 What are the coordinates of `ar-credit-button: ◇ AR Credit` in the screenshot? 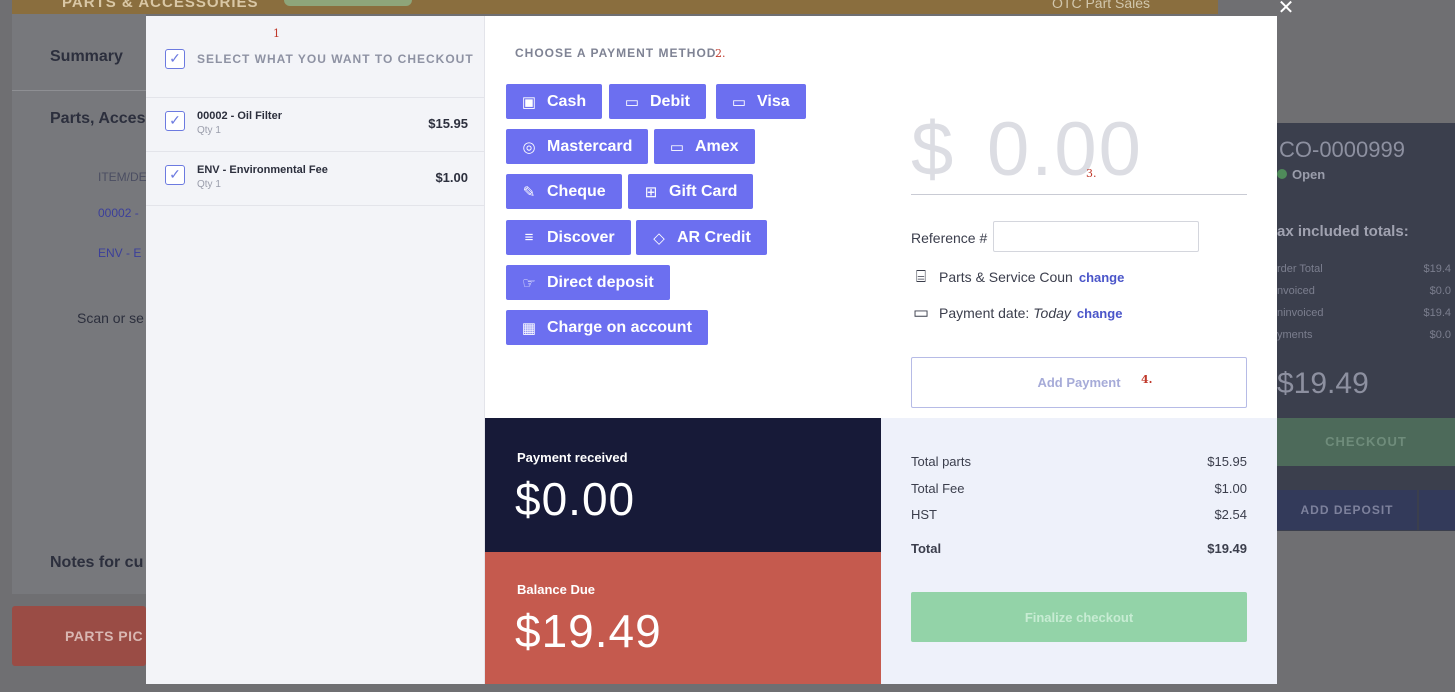 It's located at (701, 237).